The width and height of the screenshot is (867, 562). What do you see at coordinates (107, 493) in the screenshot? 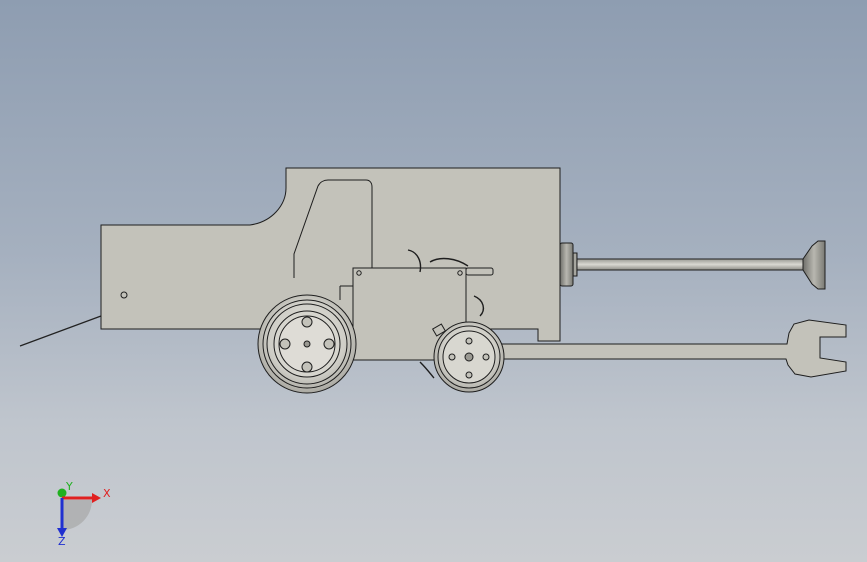
I see `x-axis-label: X` at bounding box center [107, 493].